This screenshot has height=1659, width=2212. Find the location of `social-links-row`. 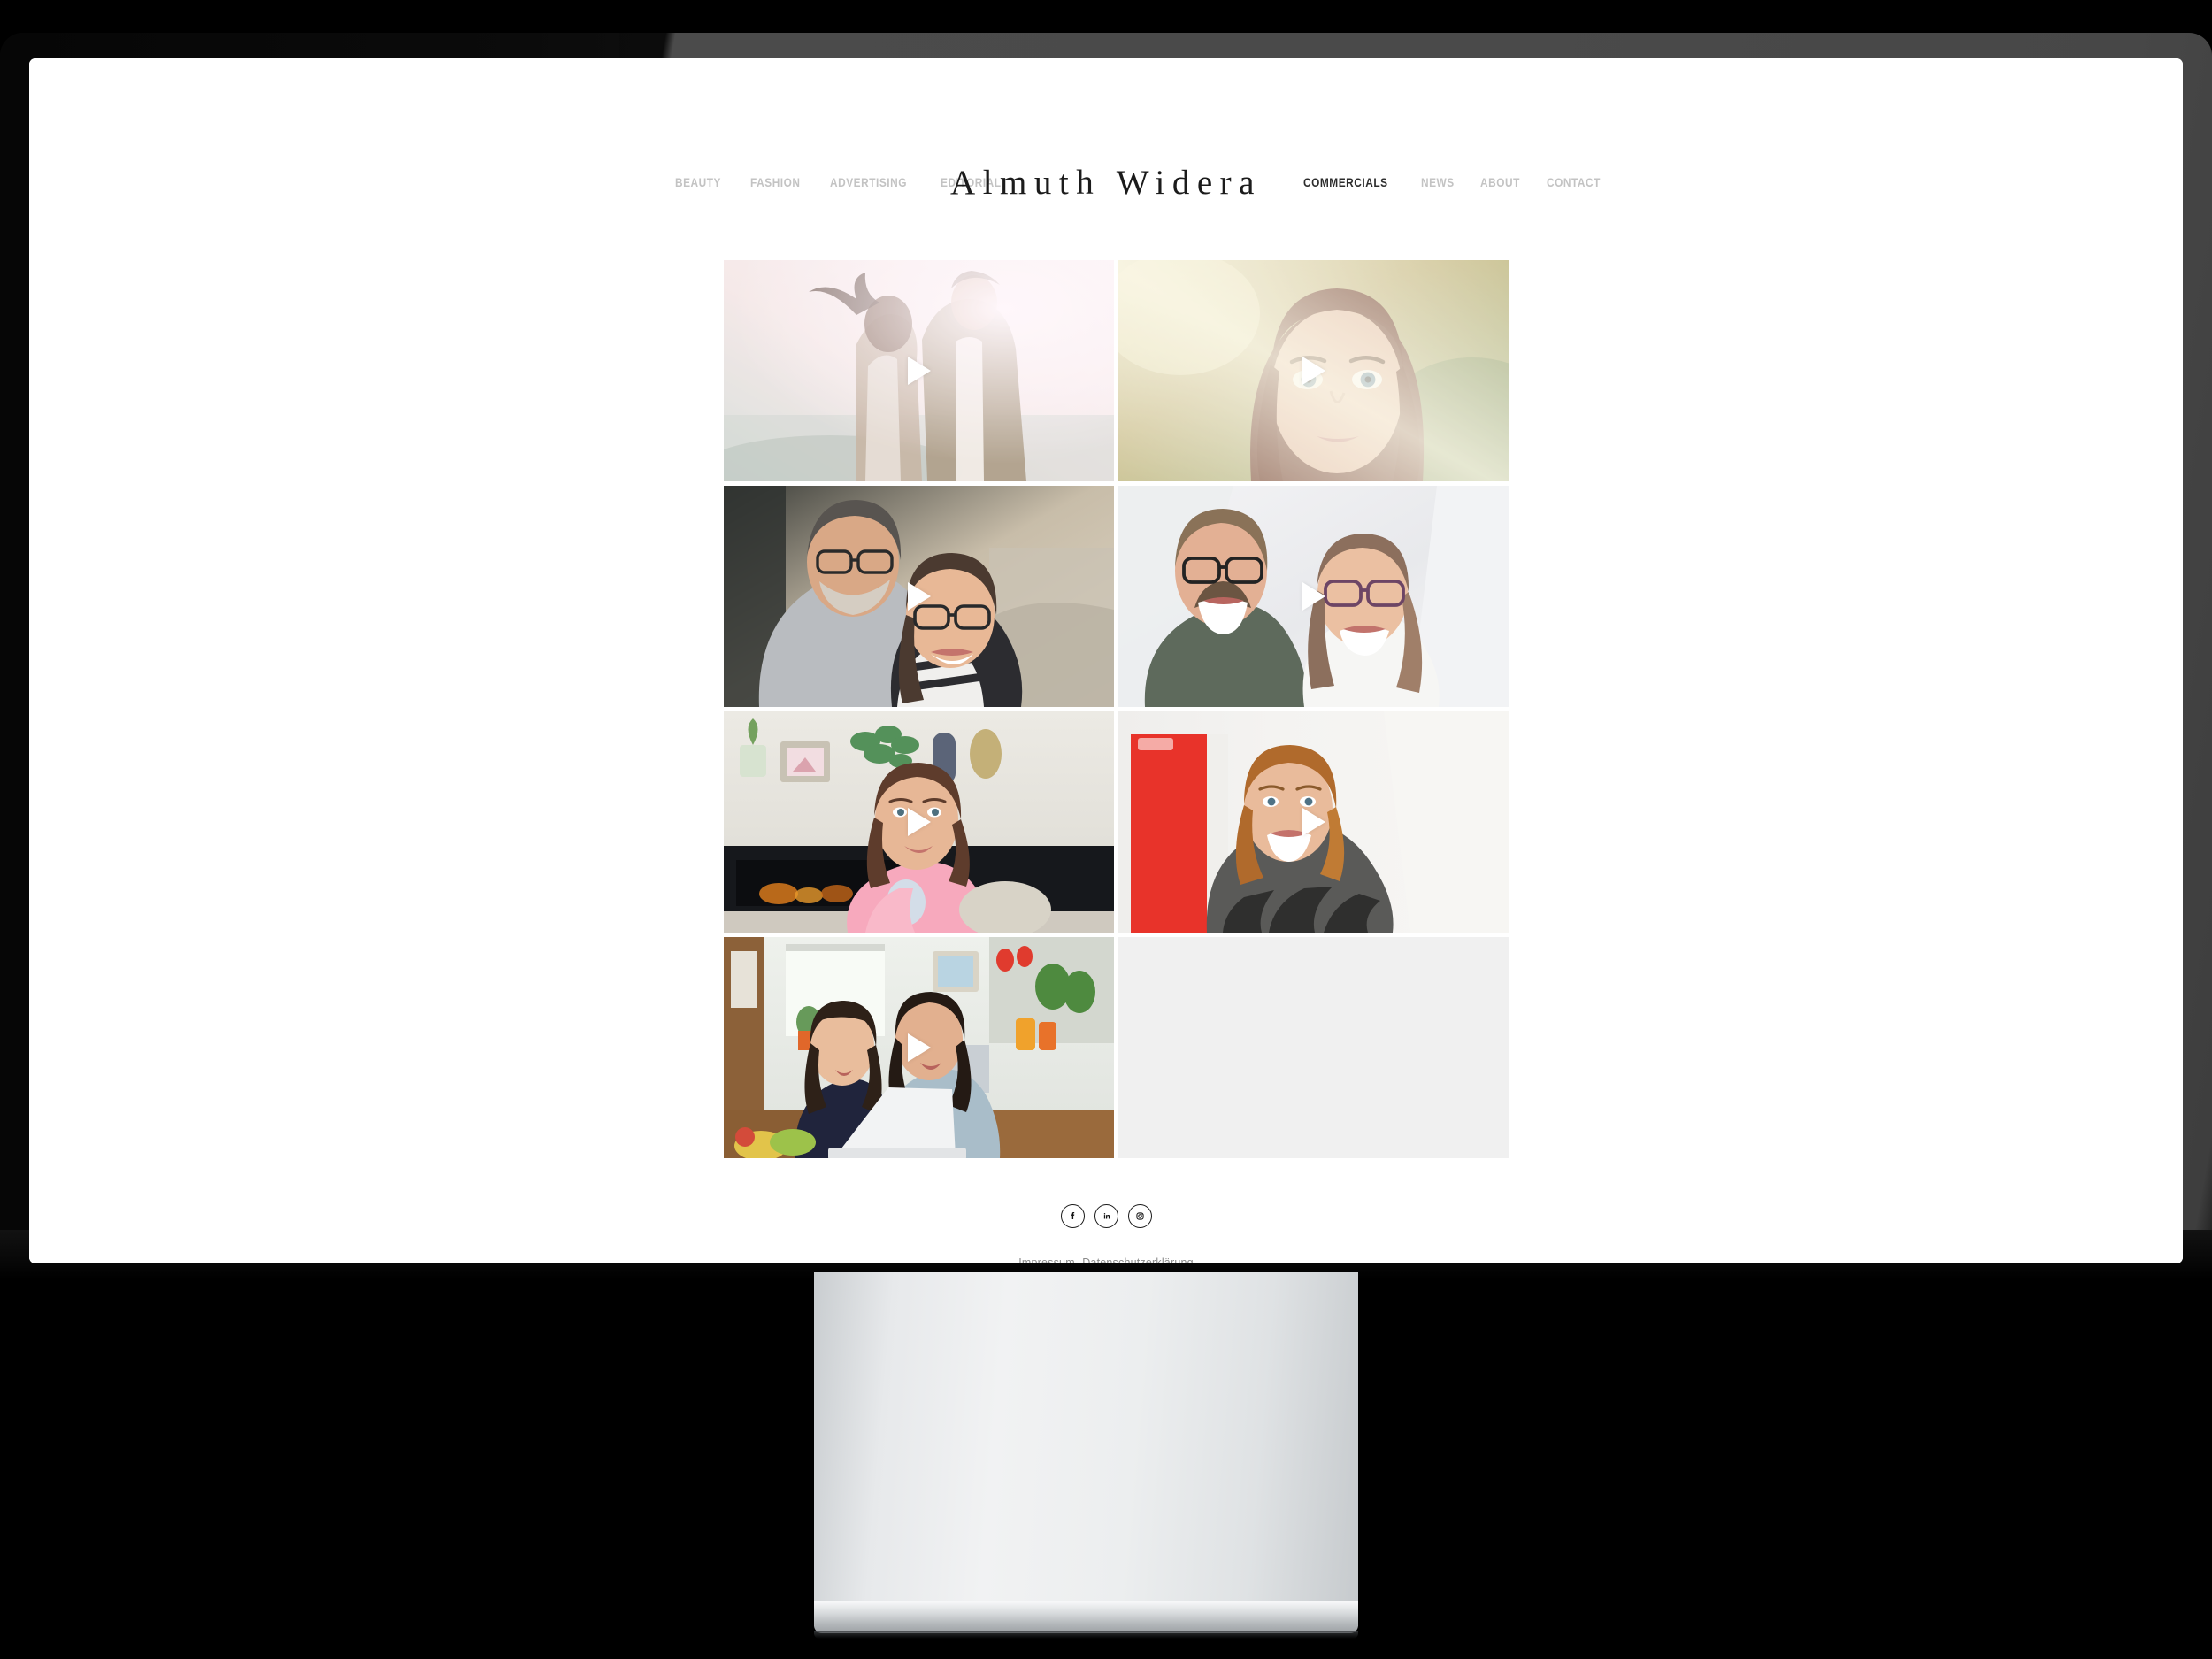

social-links-row is located at coordinates (1106, 1216).